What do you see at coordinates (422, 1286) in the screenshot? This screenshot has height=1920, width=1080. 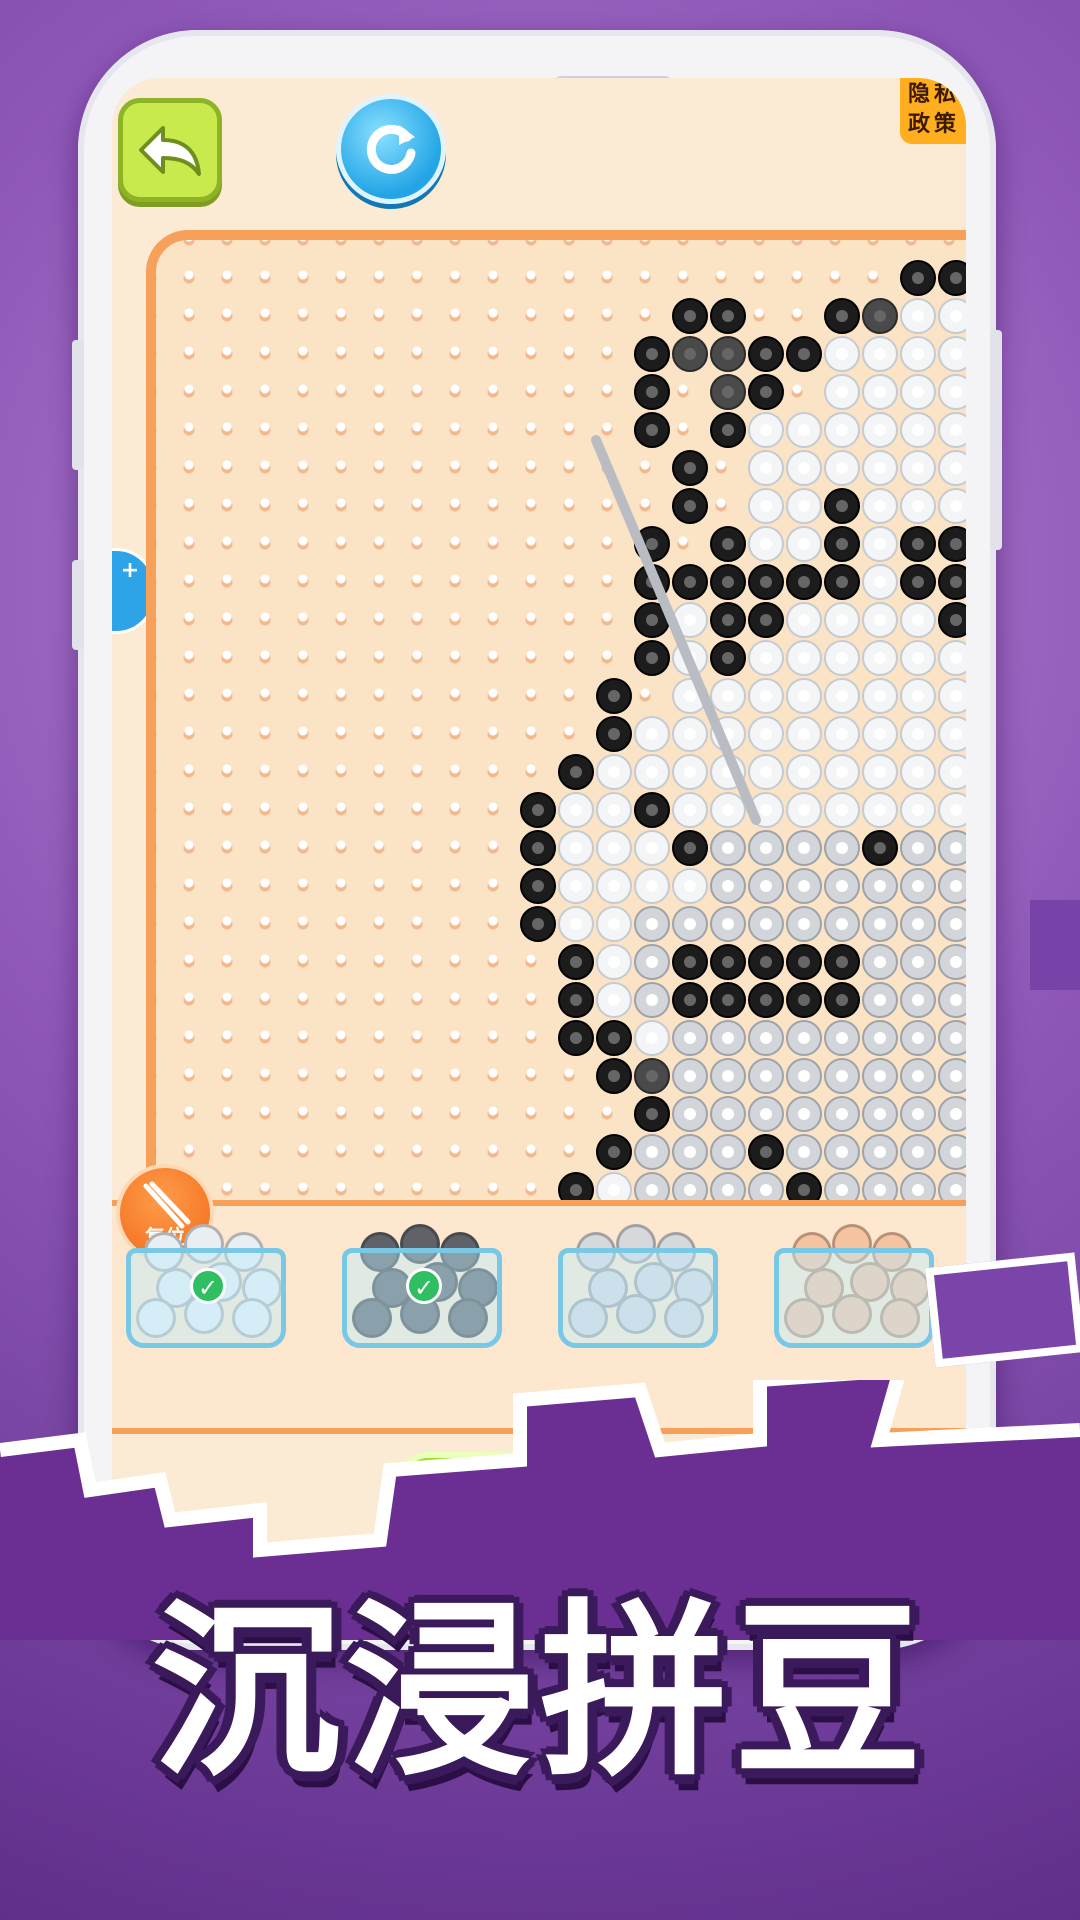 I see `bead-basket-dark-gray: ✓` at bounding box center [422, 1286].